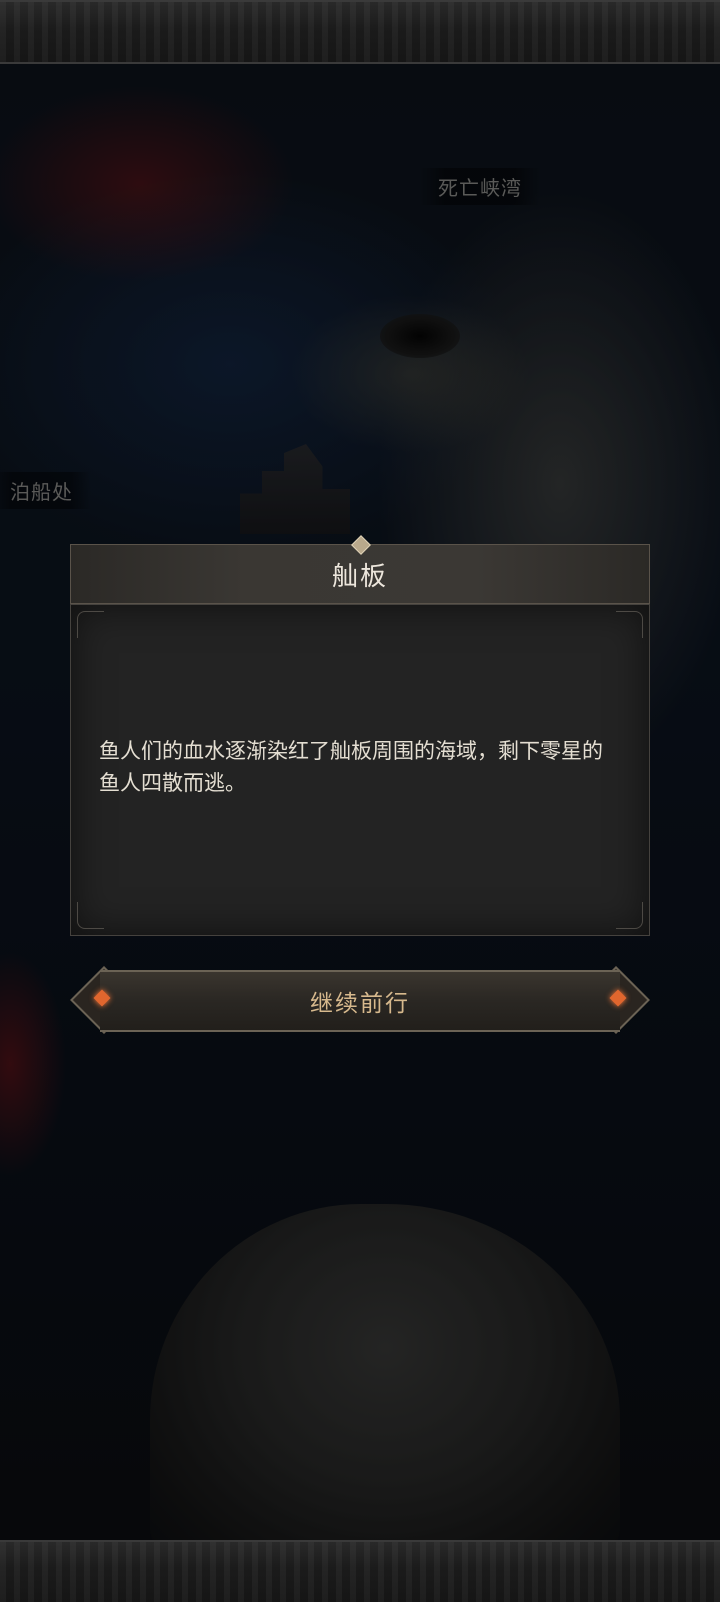  I want to click on continue-button: 继续前行, so click(360, 1000).